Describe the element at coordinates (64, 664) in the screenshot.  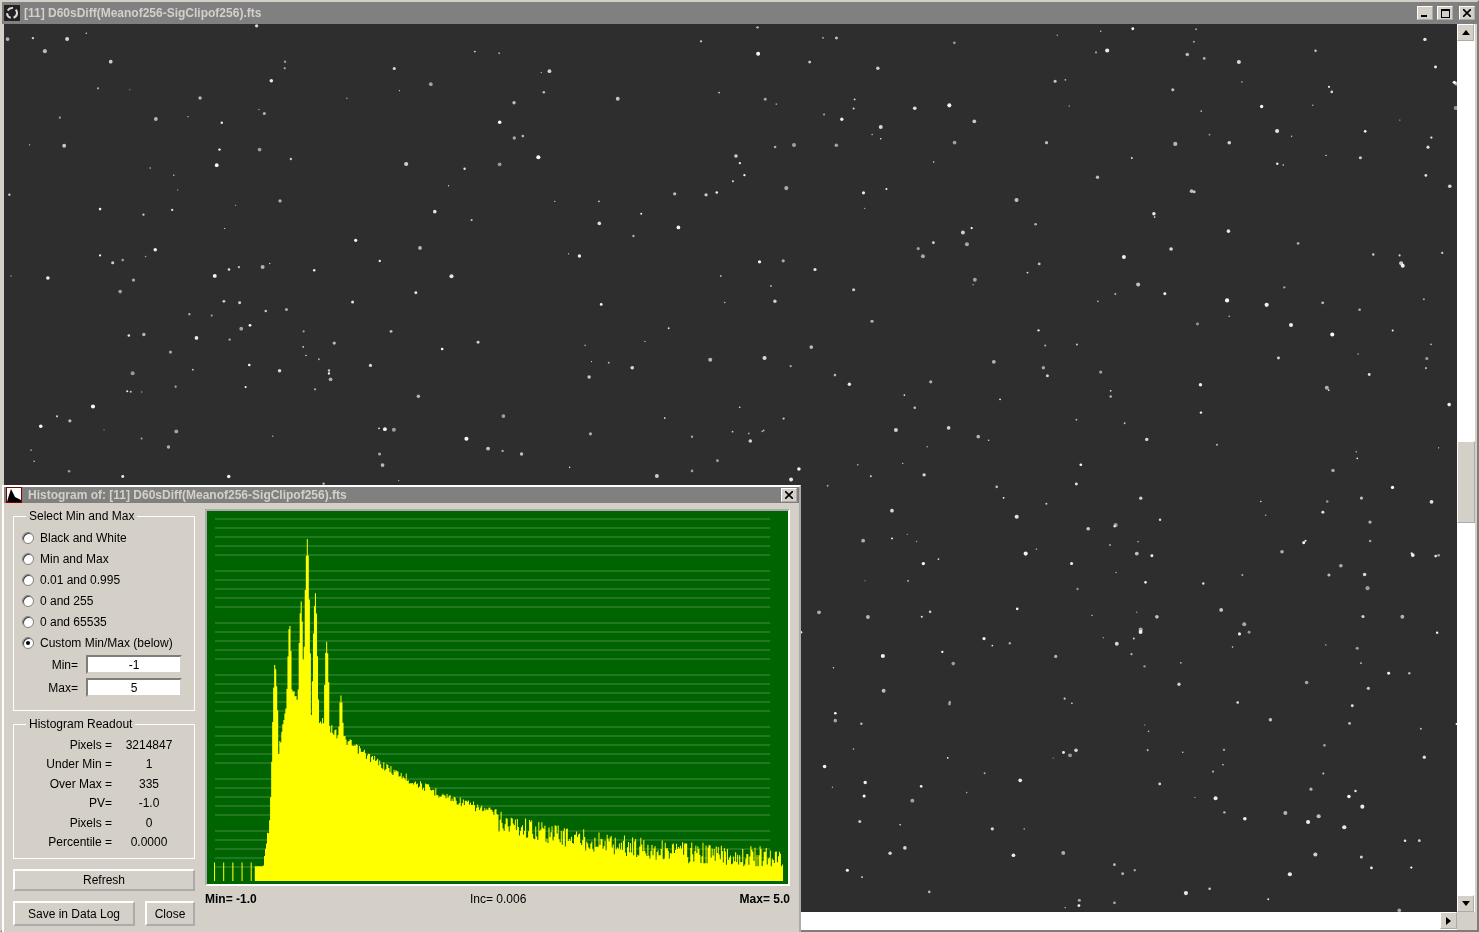
I see `field-label: Min=` at that location.